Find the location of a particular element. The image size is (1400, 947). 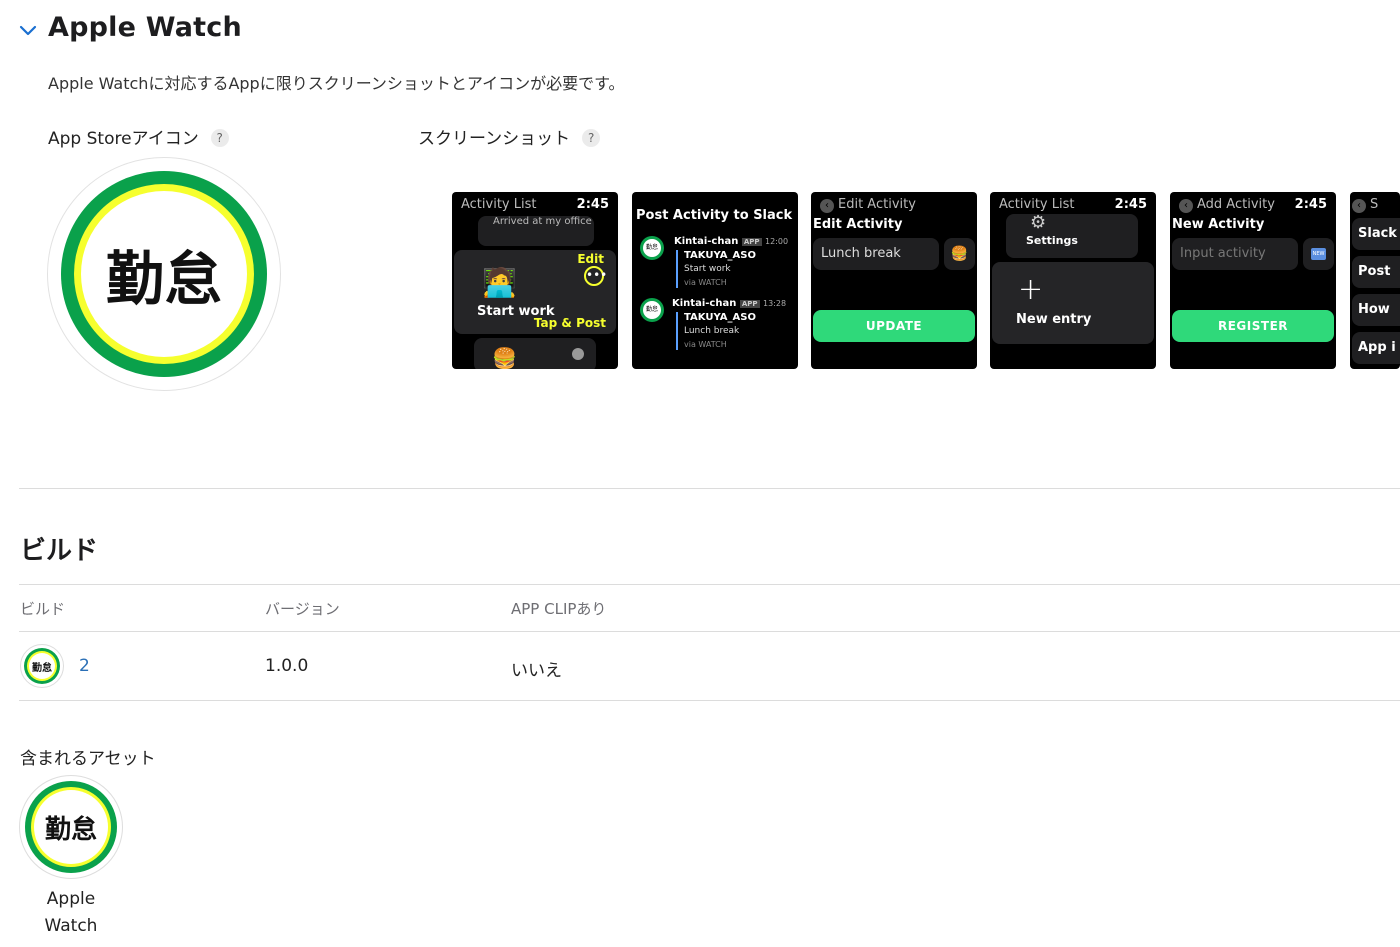

new-entry-card: + New entry is located at coordinates (1073, 303).